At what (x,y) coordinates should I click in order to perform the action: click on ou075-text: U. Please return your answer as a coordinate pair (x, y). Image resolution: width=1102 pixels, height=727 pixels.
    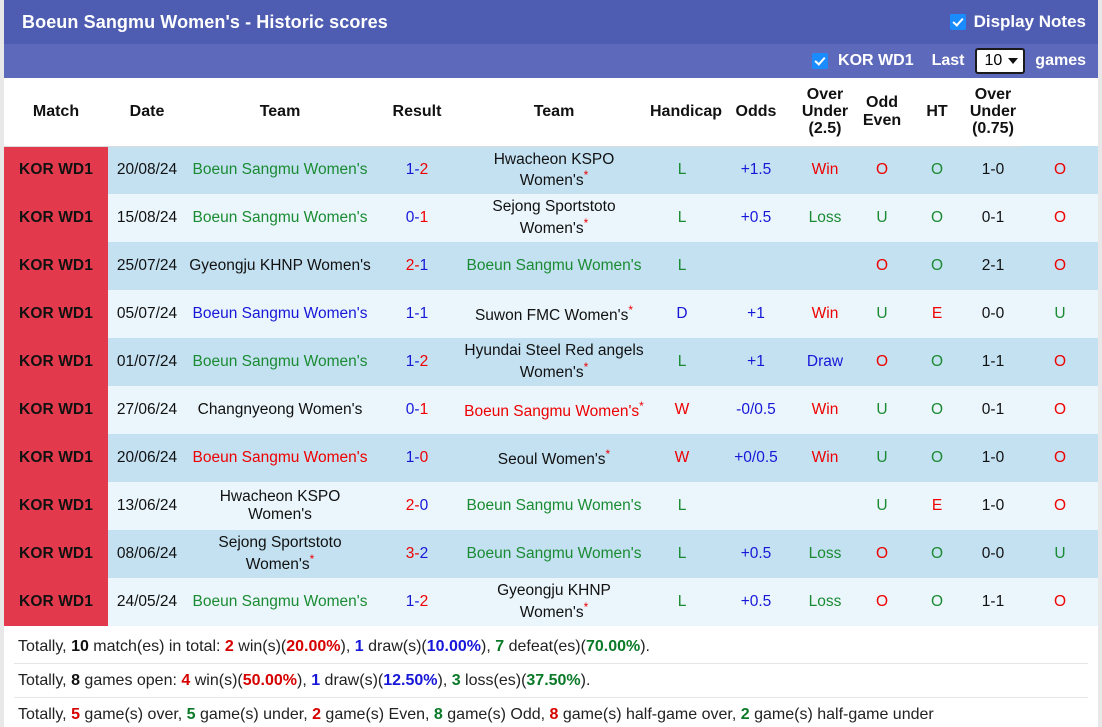
    Looking at the image, I should click on (1060, 554).